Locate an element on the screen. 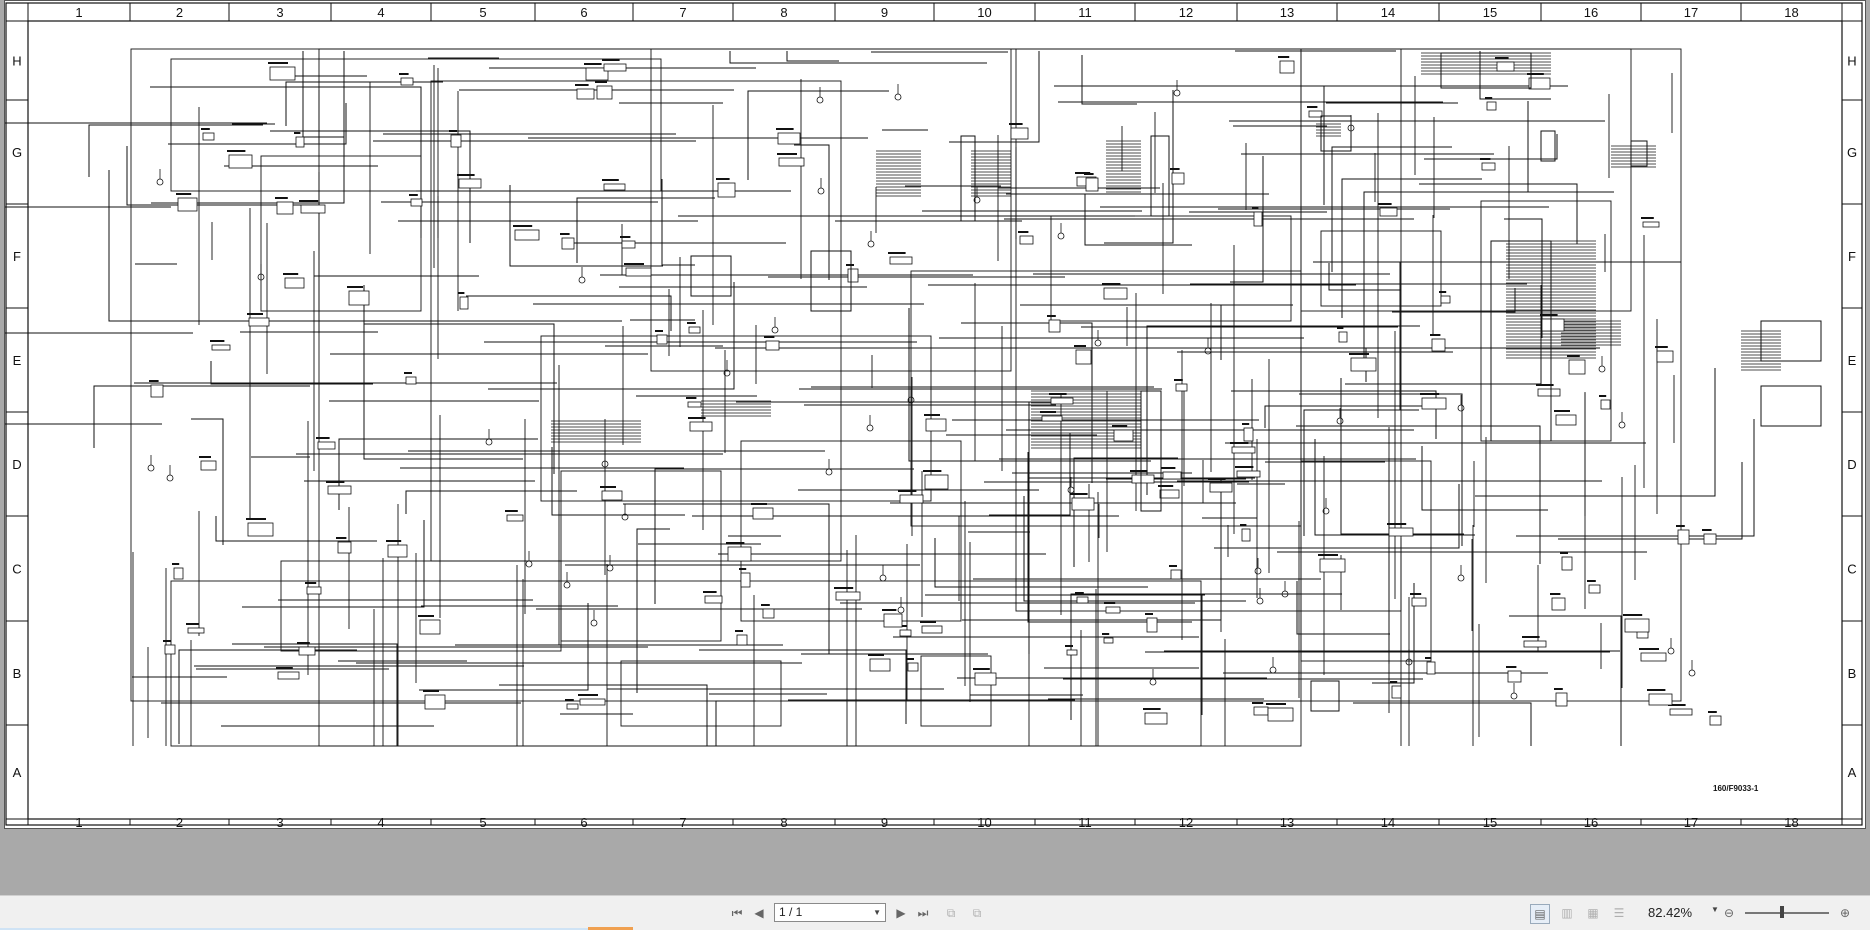  next-page-icon: ▶ is located at coordinates (901, 913).